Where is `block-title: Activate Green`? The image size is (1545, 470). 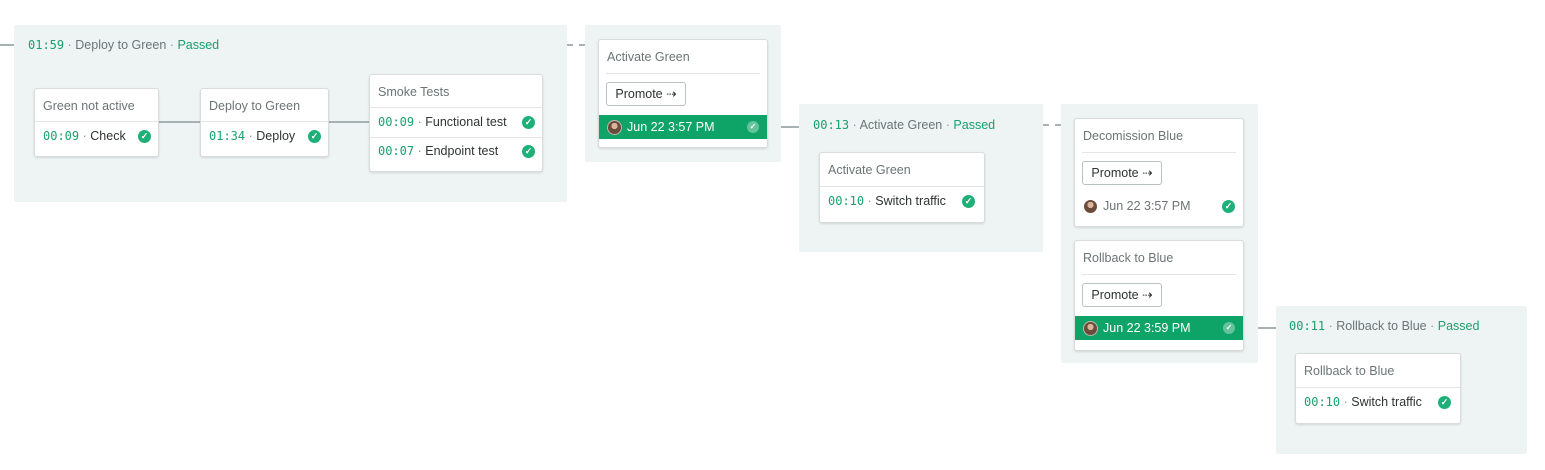
block-title: Activate Green is located at coordinates (869, 170).